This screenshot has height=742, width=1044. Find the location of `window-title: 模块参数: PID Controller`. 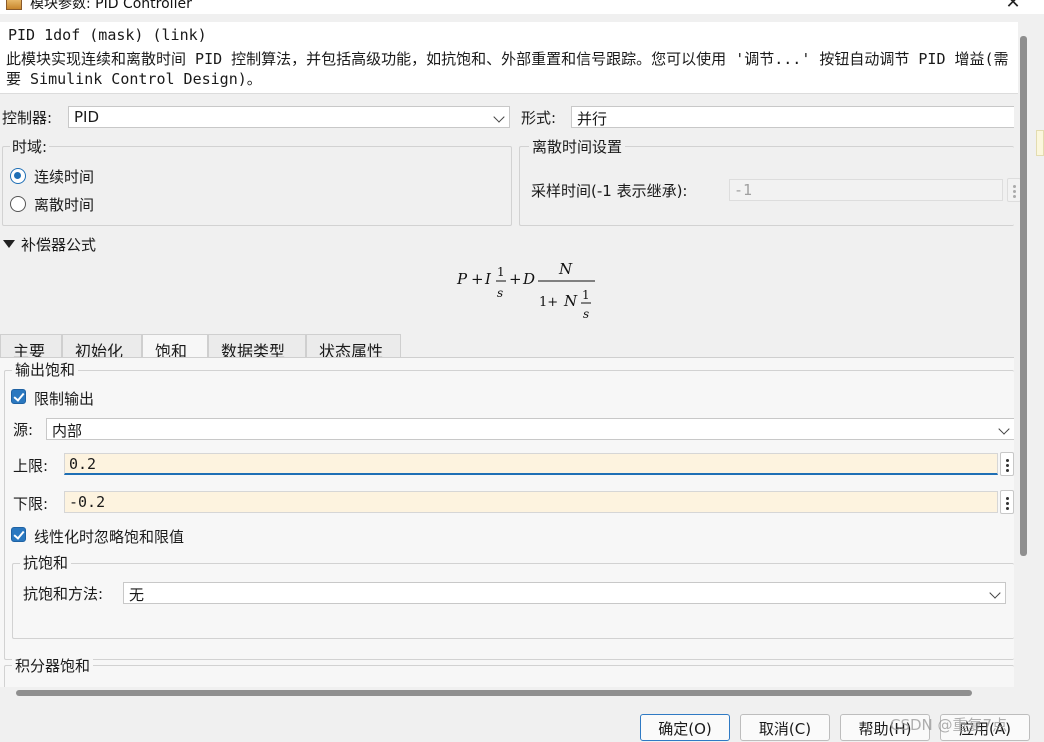

window-title: 模块参数: PID Controller is located at coordinates (111, 6).